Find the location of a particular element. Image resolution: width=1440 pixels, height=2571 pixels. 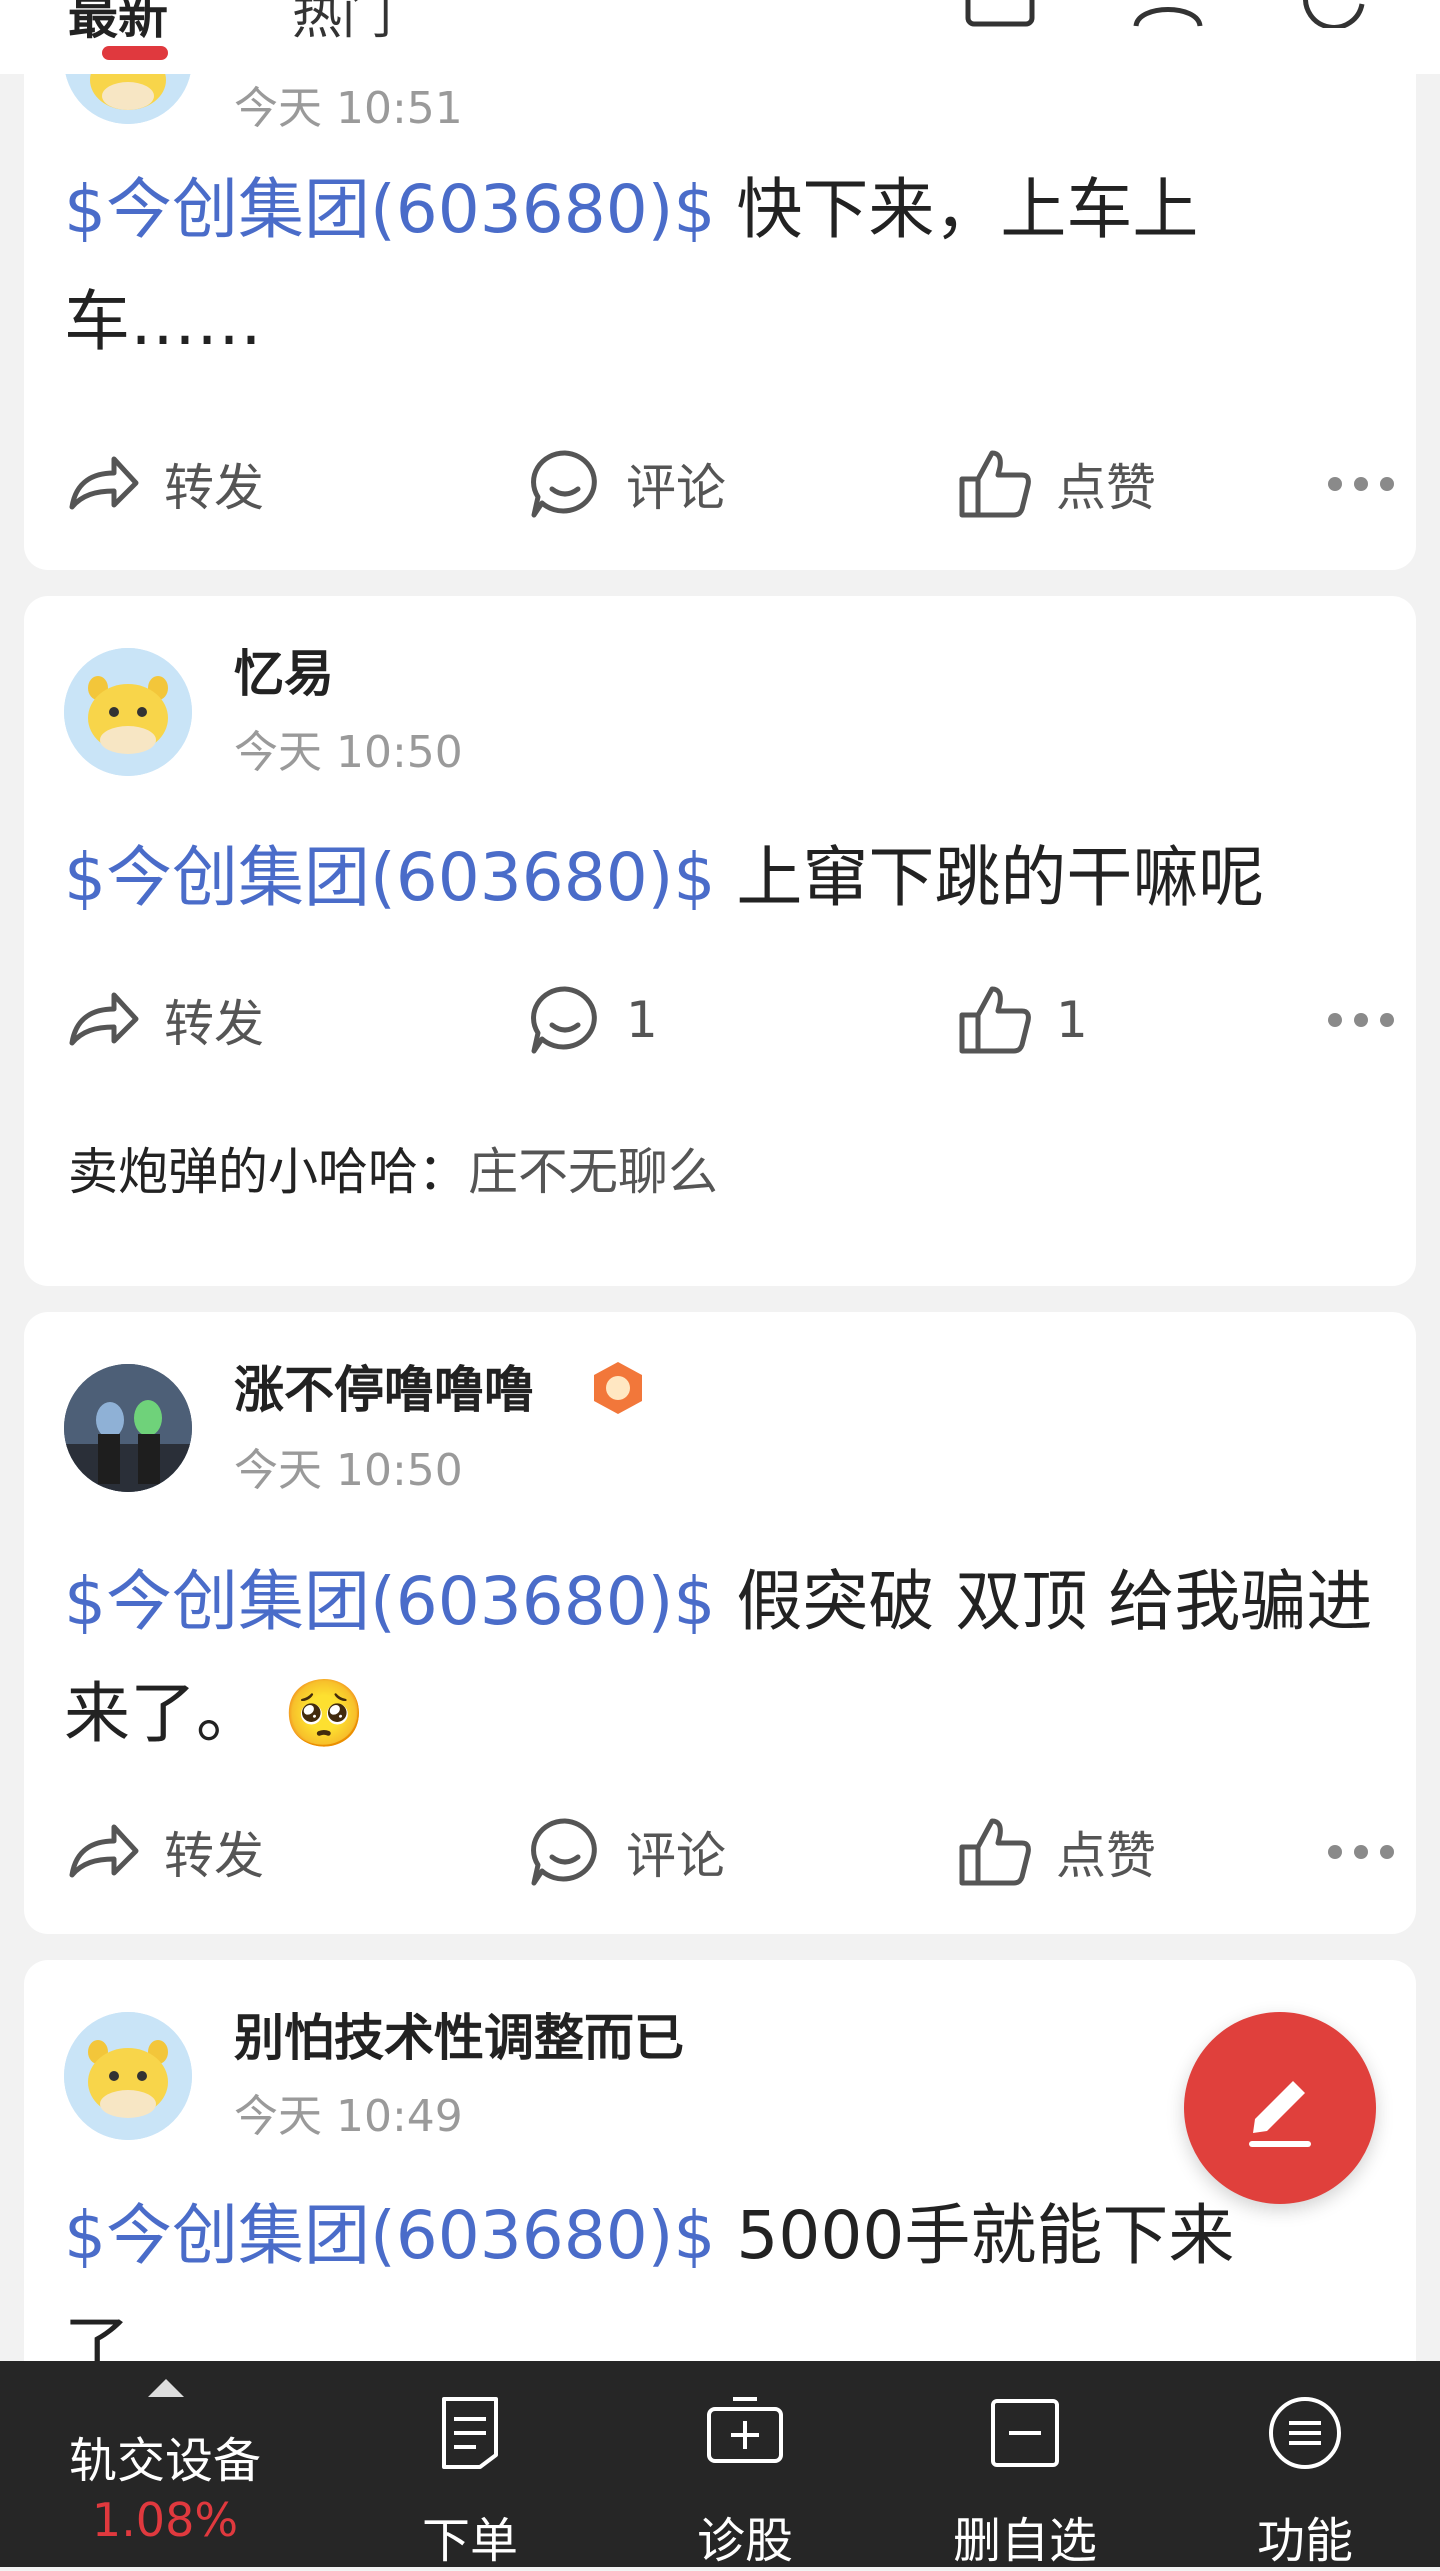

post-time: 今天 10:51 is located at coordinates (348, 108).